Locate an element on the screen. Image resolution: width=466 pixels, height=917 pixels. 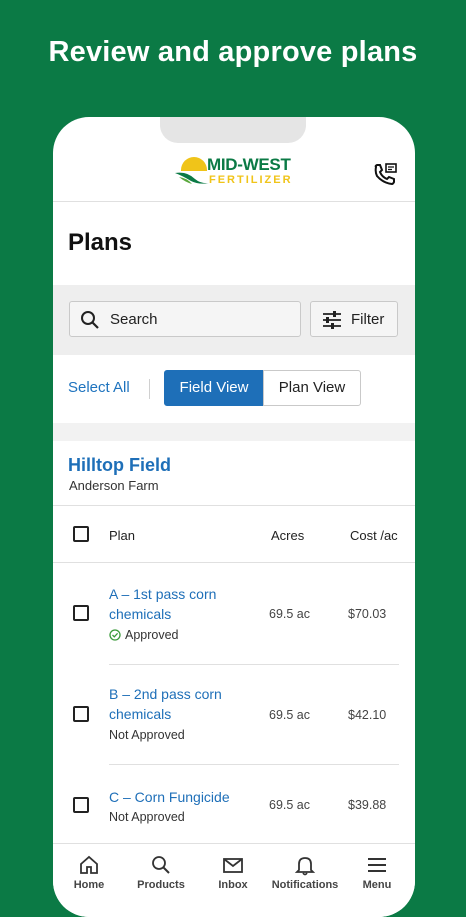
cost-value: $39.88 is located at coordinates (367, 805).